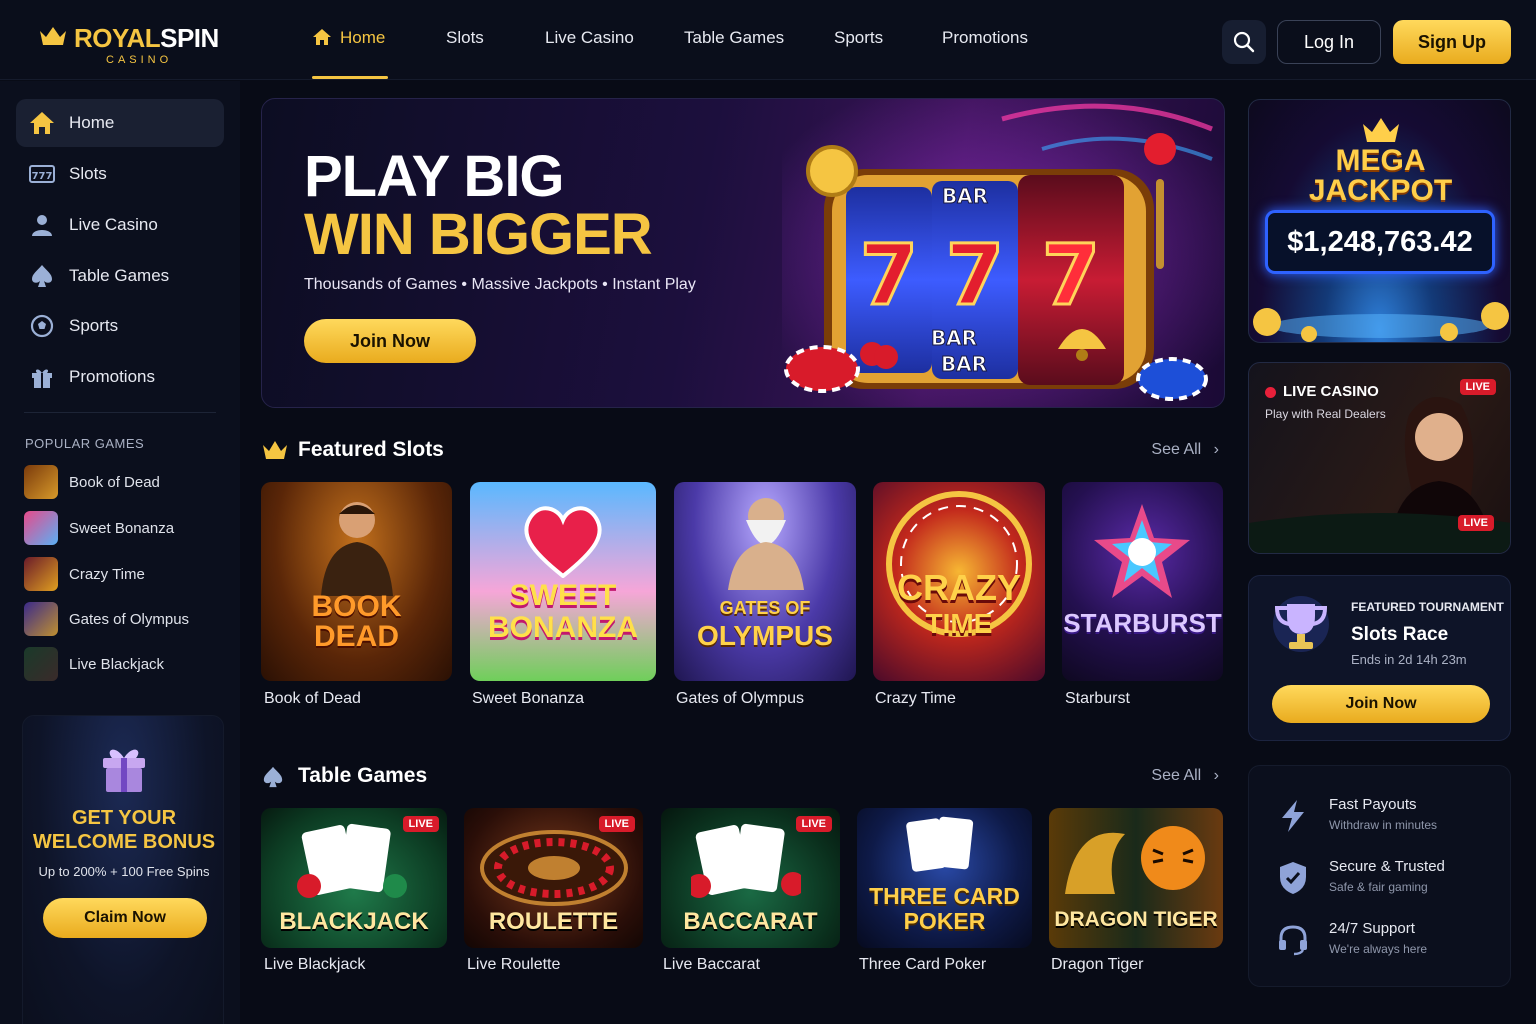 This screenshot has height=1024, width=1536. I want to click on nav-home: Home, so click(350, 53).